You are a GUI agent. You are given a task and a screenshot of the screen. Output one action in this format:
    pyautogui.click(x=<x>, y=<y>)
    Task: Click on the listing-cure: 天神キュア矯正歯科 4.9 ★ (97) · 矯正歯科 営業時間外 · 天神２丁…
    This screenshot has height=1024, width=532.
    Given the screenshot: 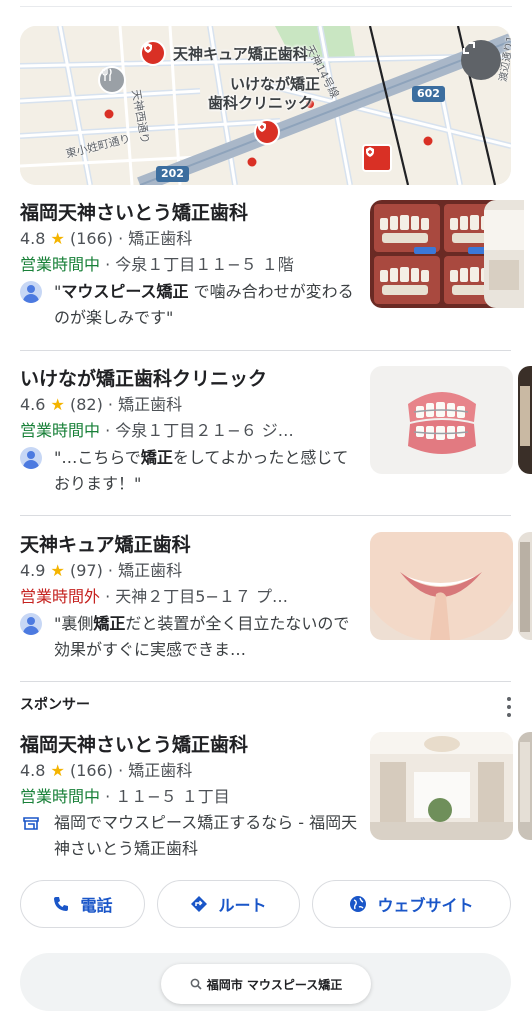 What is the action you would take?
    pyautogui.click(x=276, y=597)
    